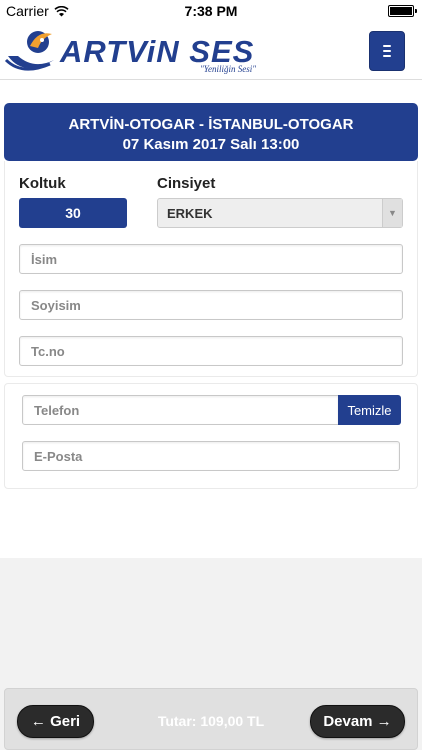  I want to click on logo-slogan: "Yeniliğin Sesi", so click(228, 69).